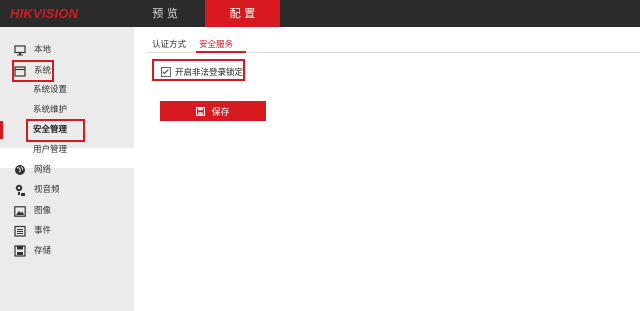 This screenshot has width=640, height=311. I want to click on event-calendar-icon, so click(20, 231).